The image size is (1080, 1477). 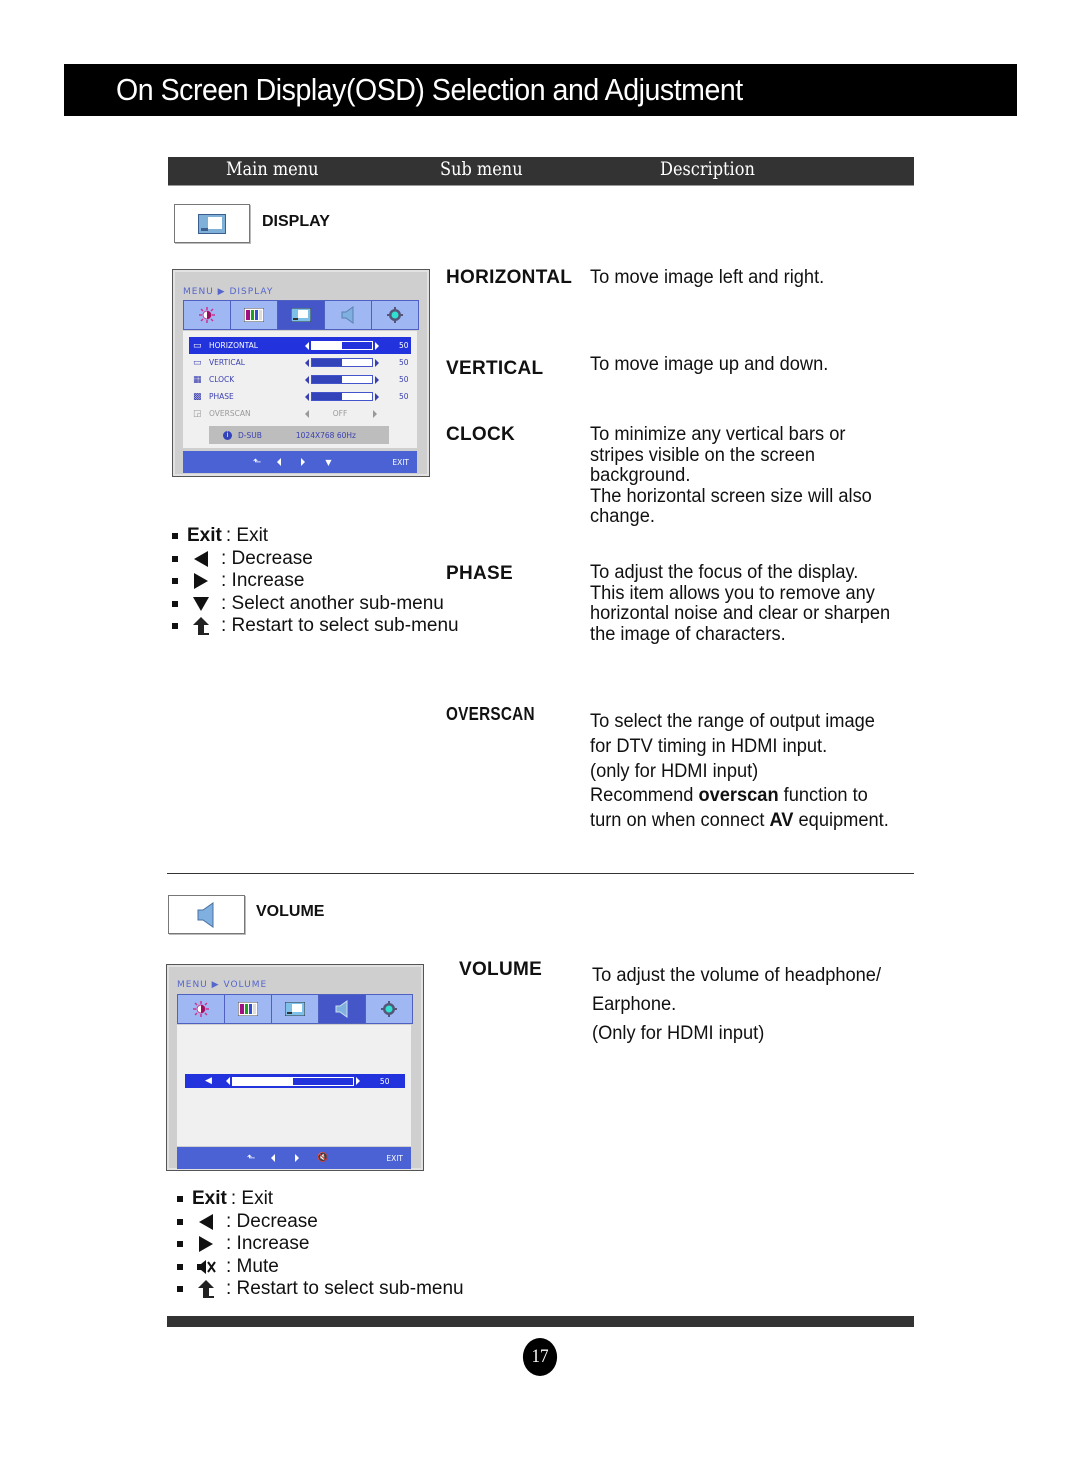 What do you see at coordinates (294, 1158) in the screenshot?
I see `osd-footer: ⬑ 🔇 EXIT` at bounding box center [294, 1158].